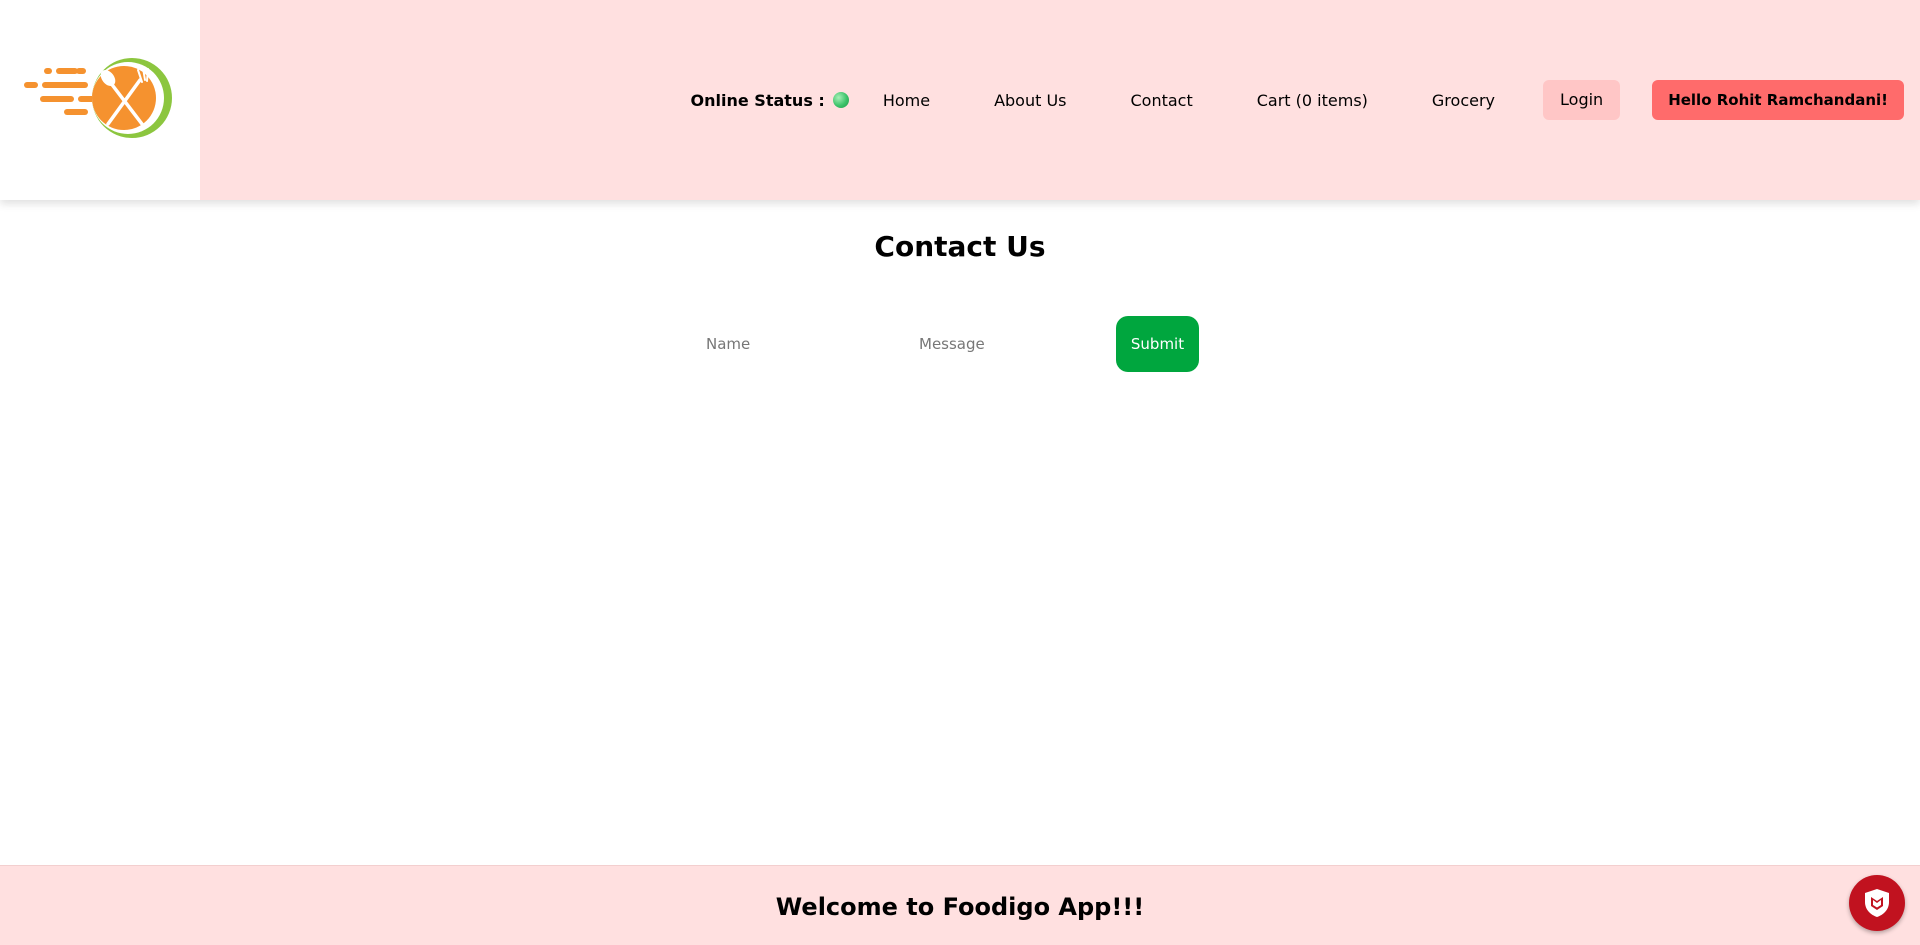 This screenshot has height=945, width=1920. Describe the element at coordinates (1162, 100) in the screenshot. I see `nav-contact-link: Contact` at that location.